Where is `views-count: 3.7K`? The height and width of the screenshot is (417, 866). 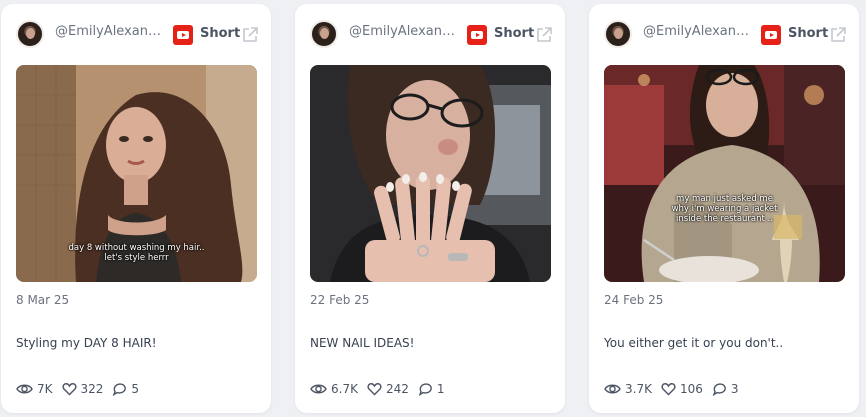
views-count: 3.7K is located at coordinates (638, 389).